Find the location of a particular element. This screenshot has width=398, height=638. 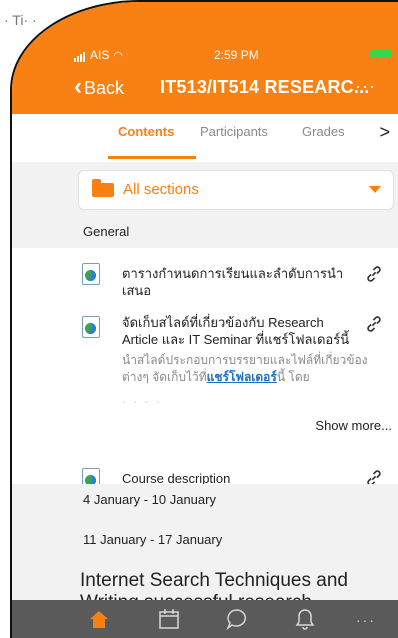

messages-icon is located at coordinates (237, 619).